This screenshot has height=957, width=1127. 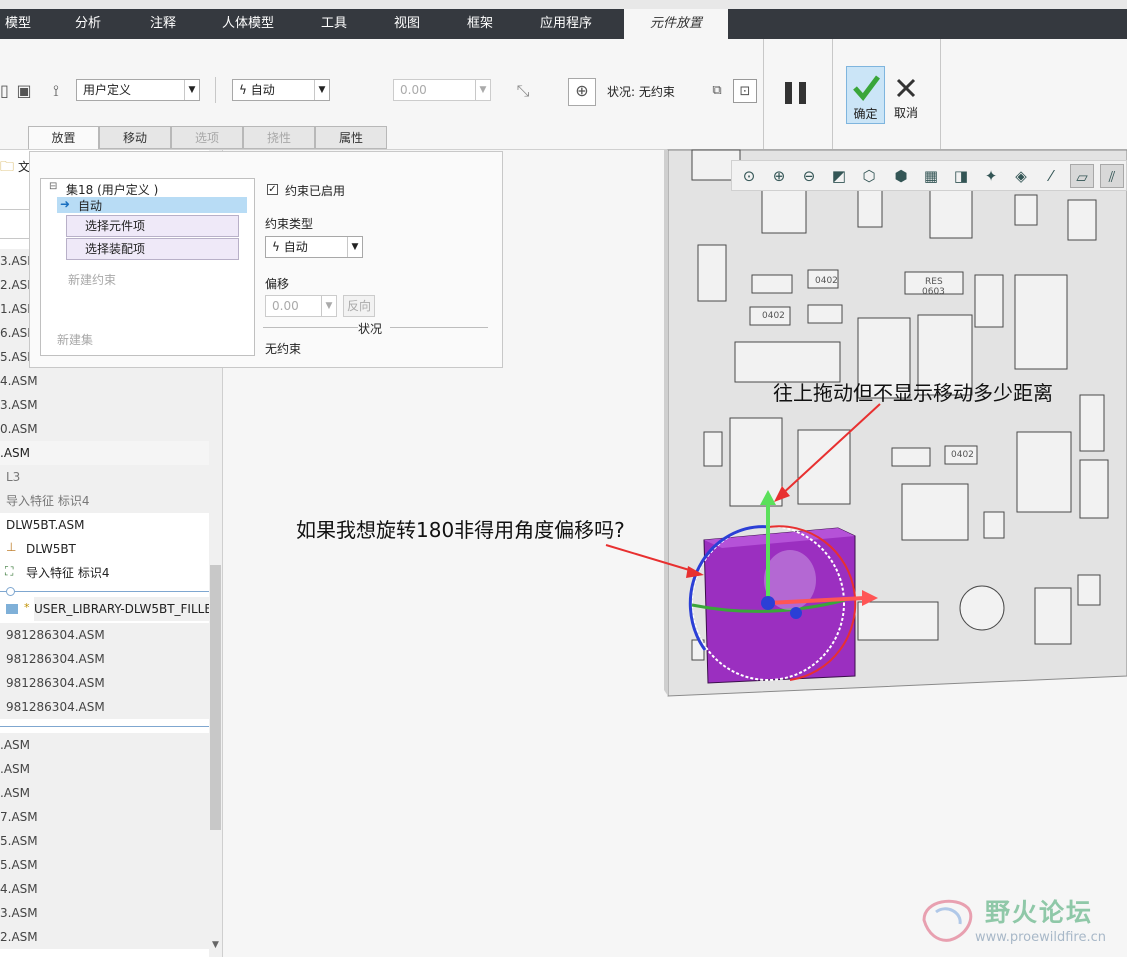 I want to click on constraint-enabled-checkbox: ✓, so click(x=272, y=189).